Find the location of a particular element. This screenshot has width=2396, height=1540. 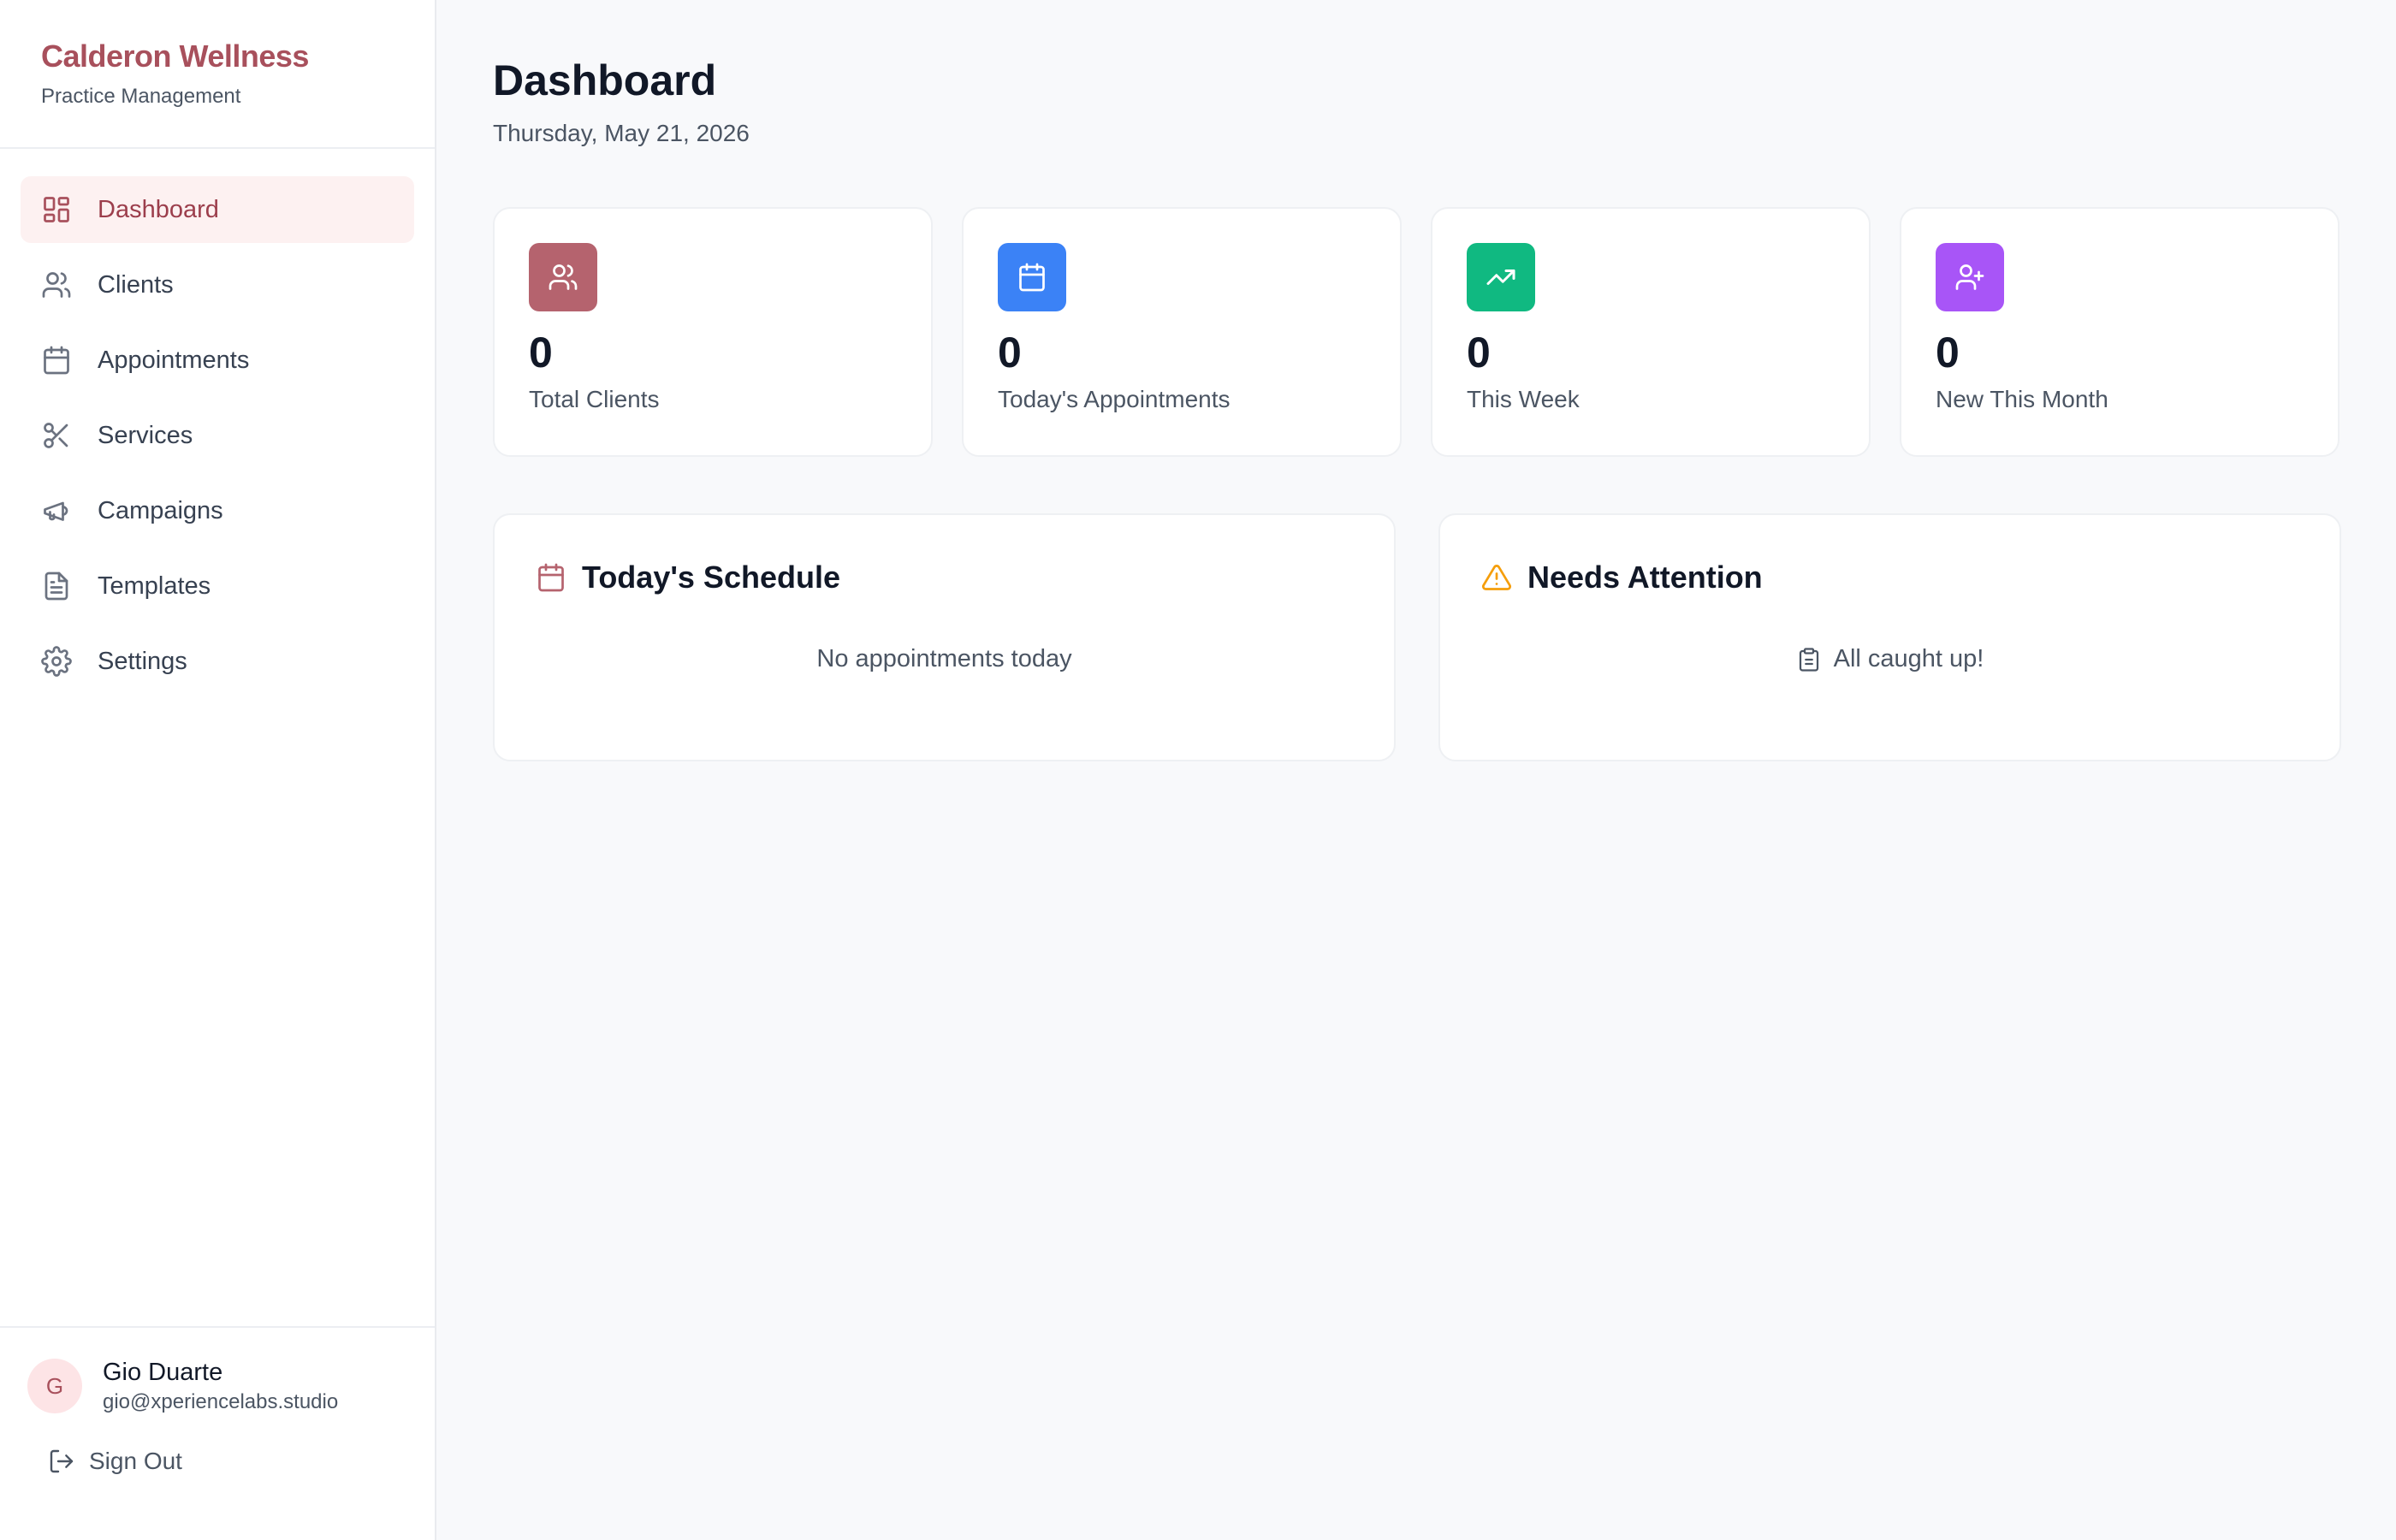

user-email: gio@xperiencelabs.studio is located at coordinates (221, 1401).